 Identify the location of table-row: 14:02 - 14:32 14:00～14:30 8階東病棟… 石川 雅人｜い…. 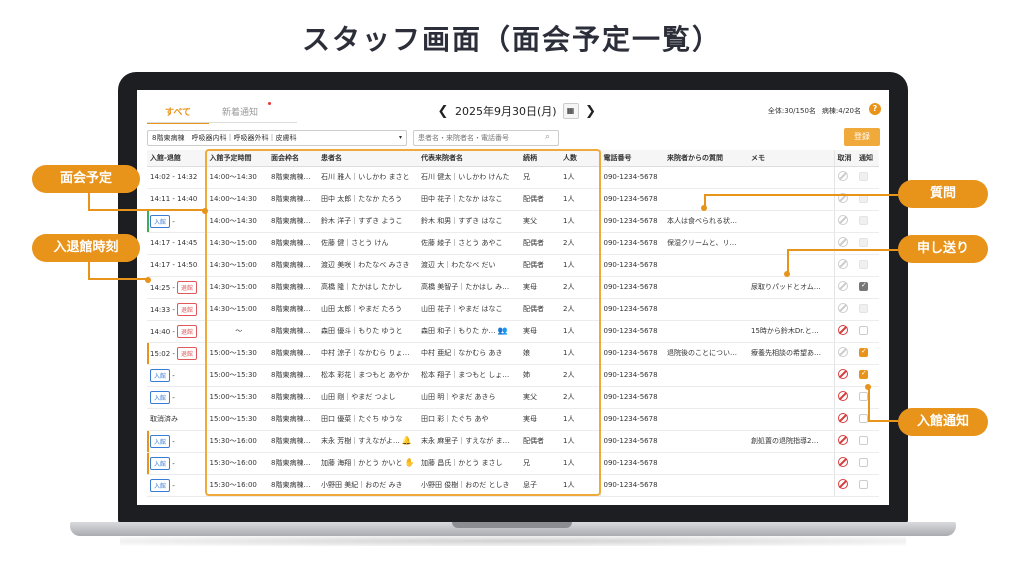
(513, 177).